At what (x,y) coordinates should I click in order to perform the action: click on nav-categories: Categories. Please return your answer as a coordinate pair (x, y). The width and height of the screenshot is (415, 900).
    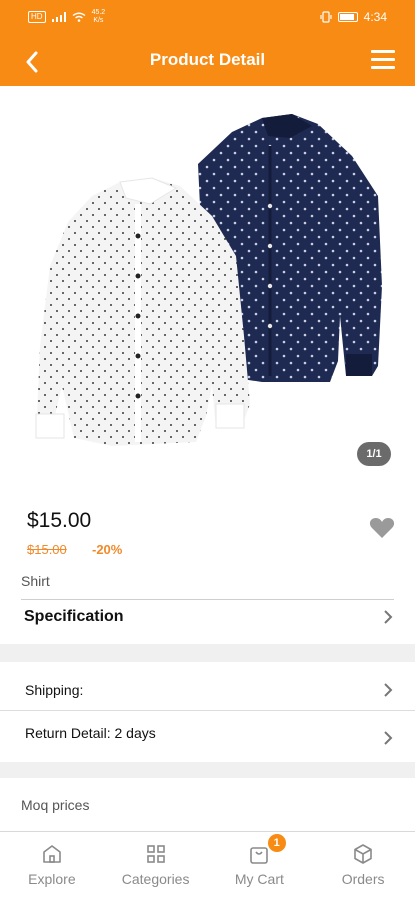
    Looking at the image, I should click on (156, 866).